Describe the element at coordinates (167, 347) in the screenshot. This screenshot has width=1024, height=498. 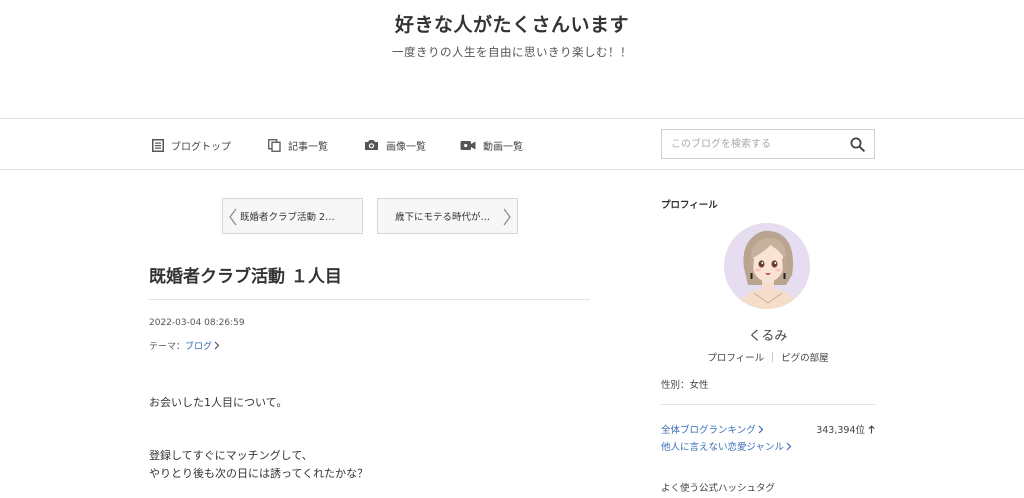
I see `theme-prefix: テーマ：` at that location.